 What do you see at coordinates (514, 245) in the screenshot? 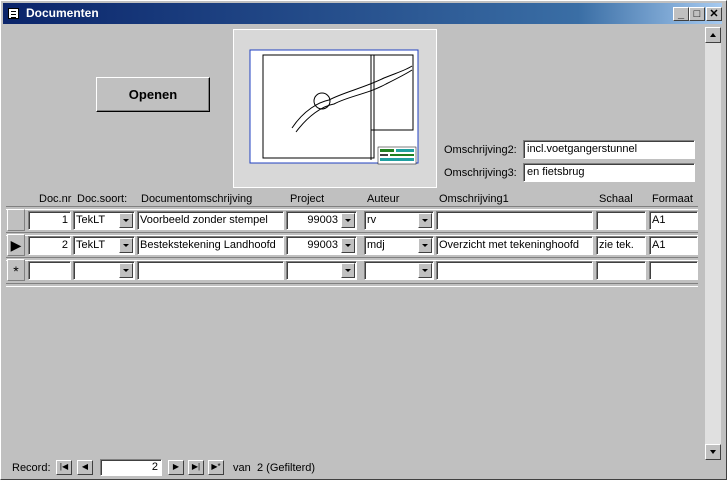
I see `omschrijving1-field: Overzicht met tekeninghoofd` at bounding box center [514, 245].